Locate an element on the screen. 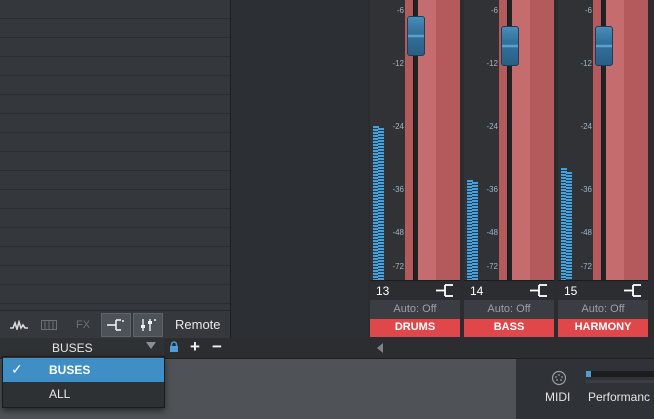 This screenshot has height=419, width=654. channel-number: 15 is located at coordinates (571, 291).